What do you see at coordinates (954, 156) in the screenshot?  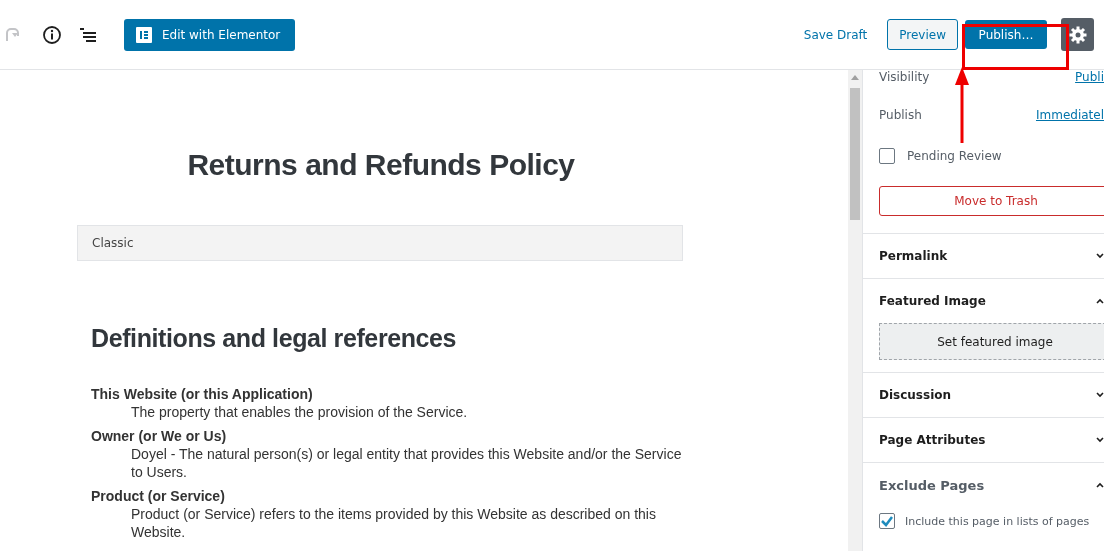 I see `checkbox-label: Pending Review` at bounding box center [954, 156].